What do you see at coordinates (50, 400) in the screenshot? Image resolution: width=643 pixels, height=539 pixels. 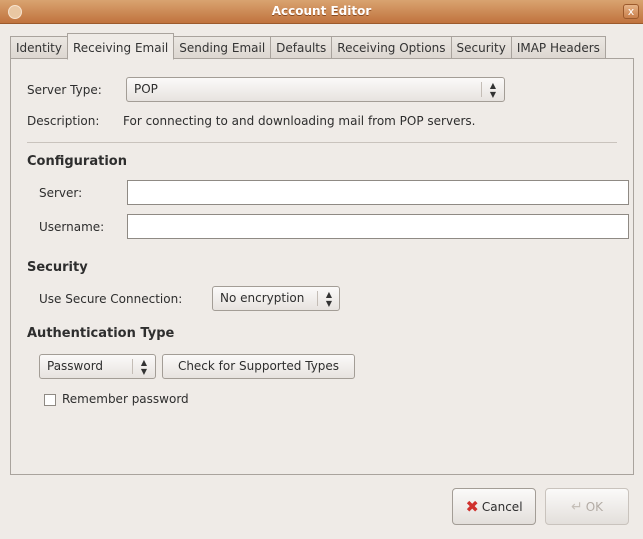 I see `remember-password-checkbox` at bounding box center [50, 400].